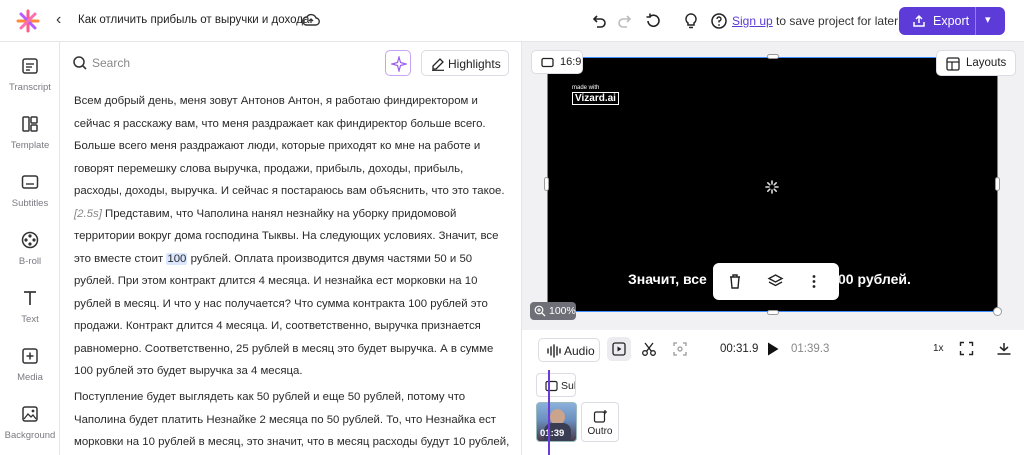 The height and width of the screenshot is (455, 1024). What do you see at coordinates (966, 348) in the screenshot?
I see `fullscreen-icon` at bounding box center [966, 348].